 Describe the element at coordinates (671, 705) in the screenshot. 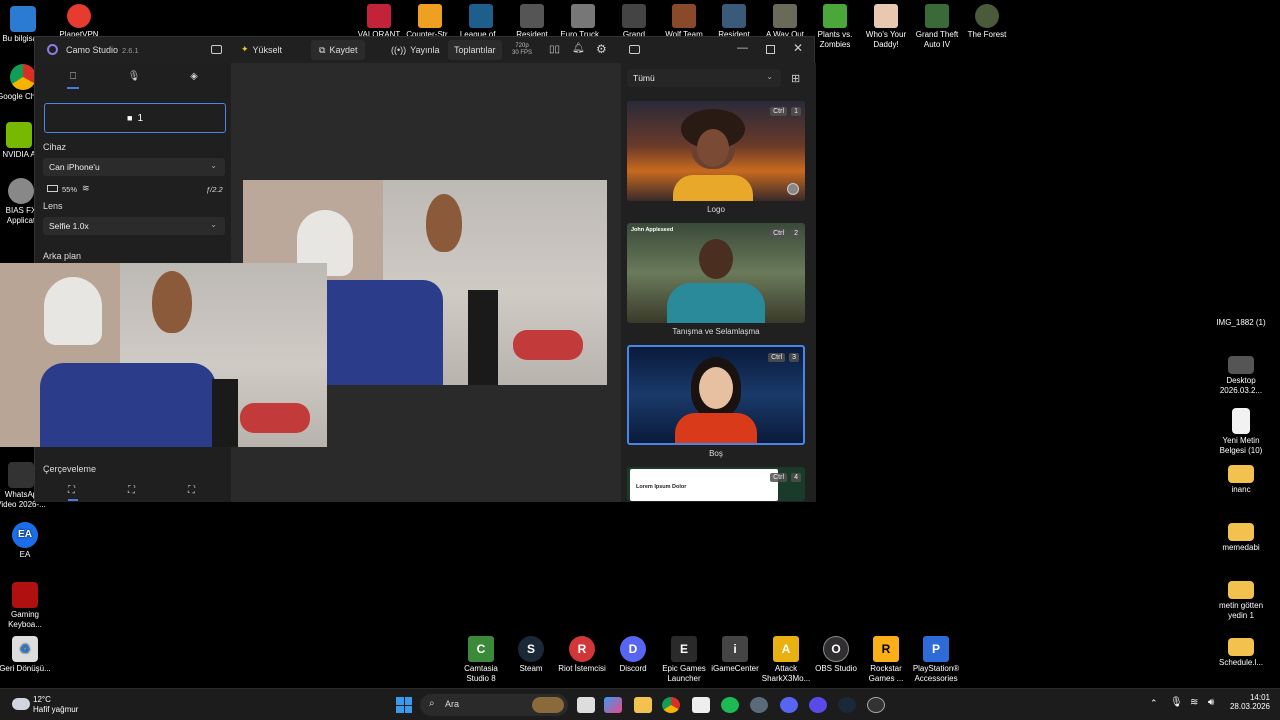

I see `chrome-icon` at that location.